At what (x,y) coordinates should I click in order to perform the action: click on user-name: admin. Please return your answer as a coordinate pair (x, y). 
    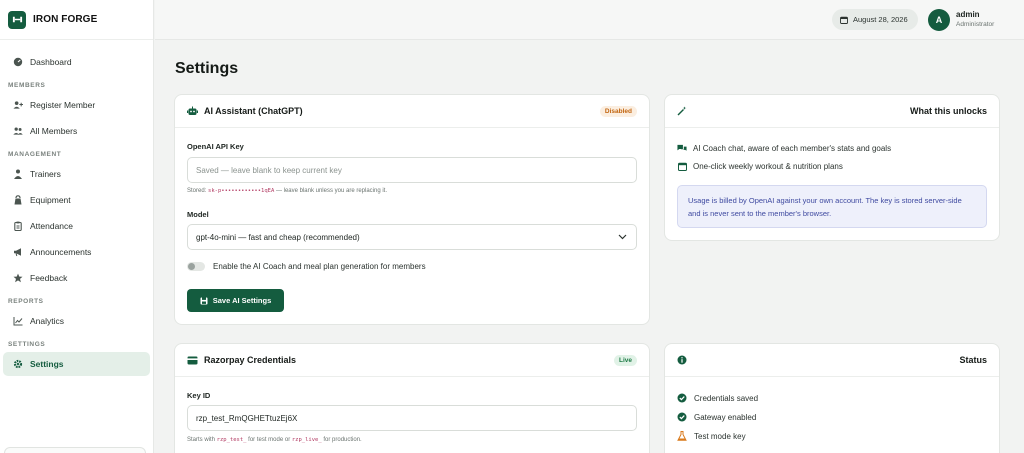
    Looking at the image, I should click on (968, 14).